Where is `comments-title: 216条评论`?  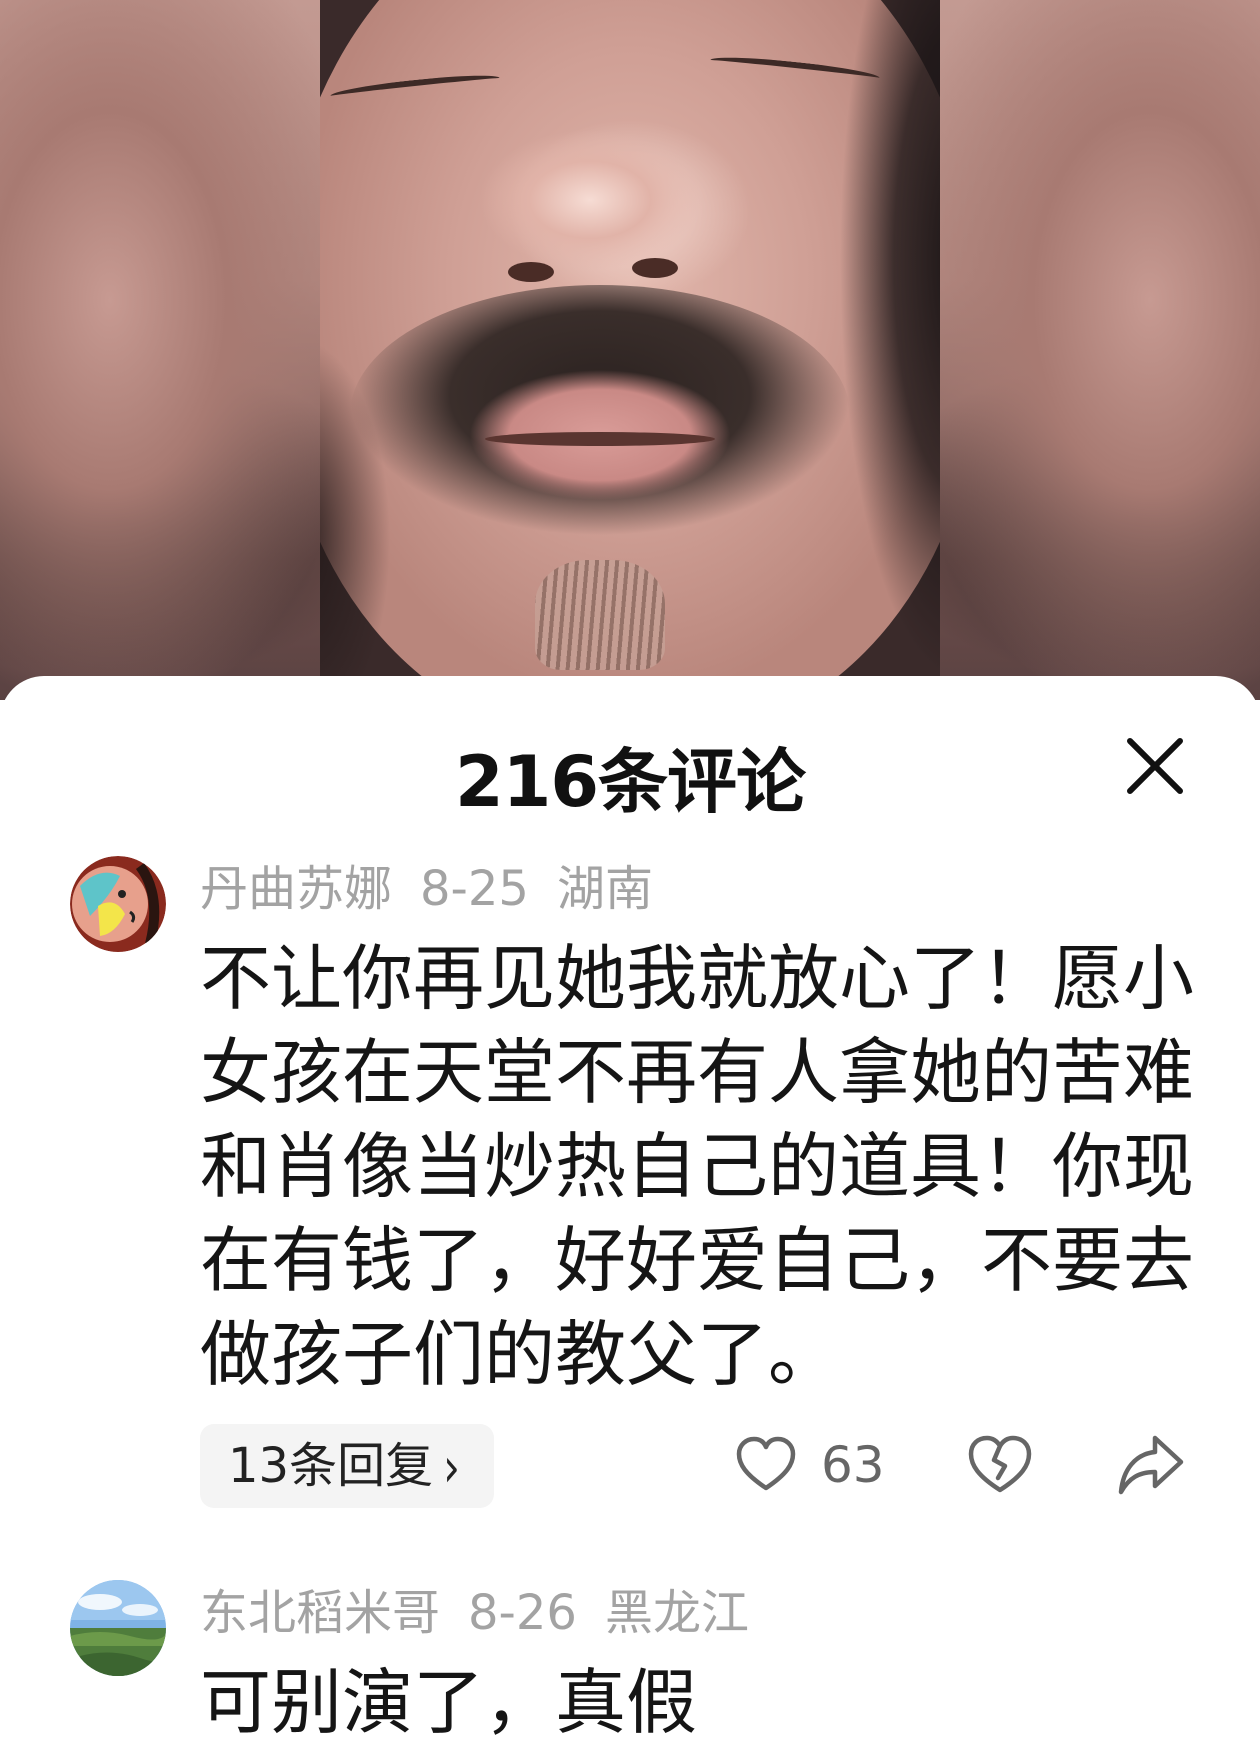
comments-title: 216条评论 is located at coordinates (630, 782).